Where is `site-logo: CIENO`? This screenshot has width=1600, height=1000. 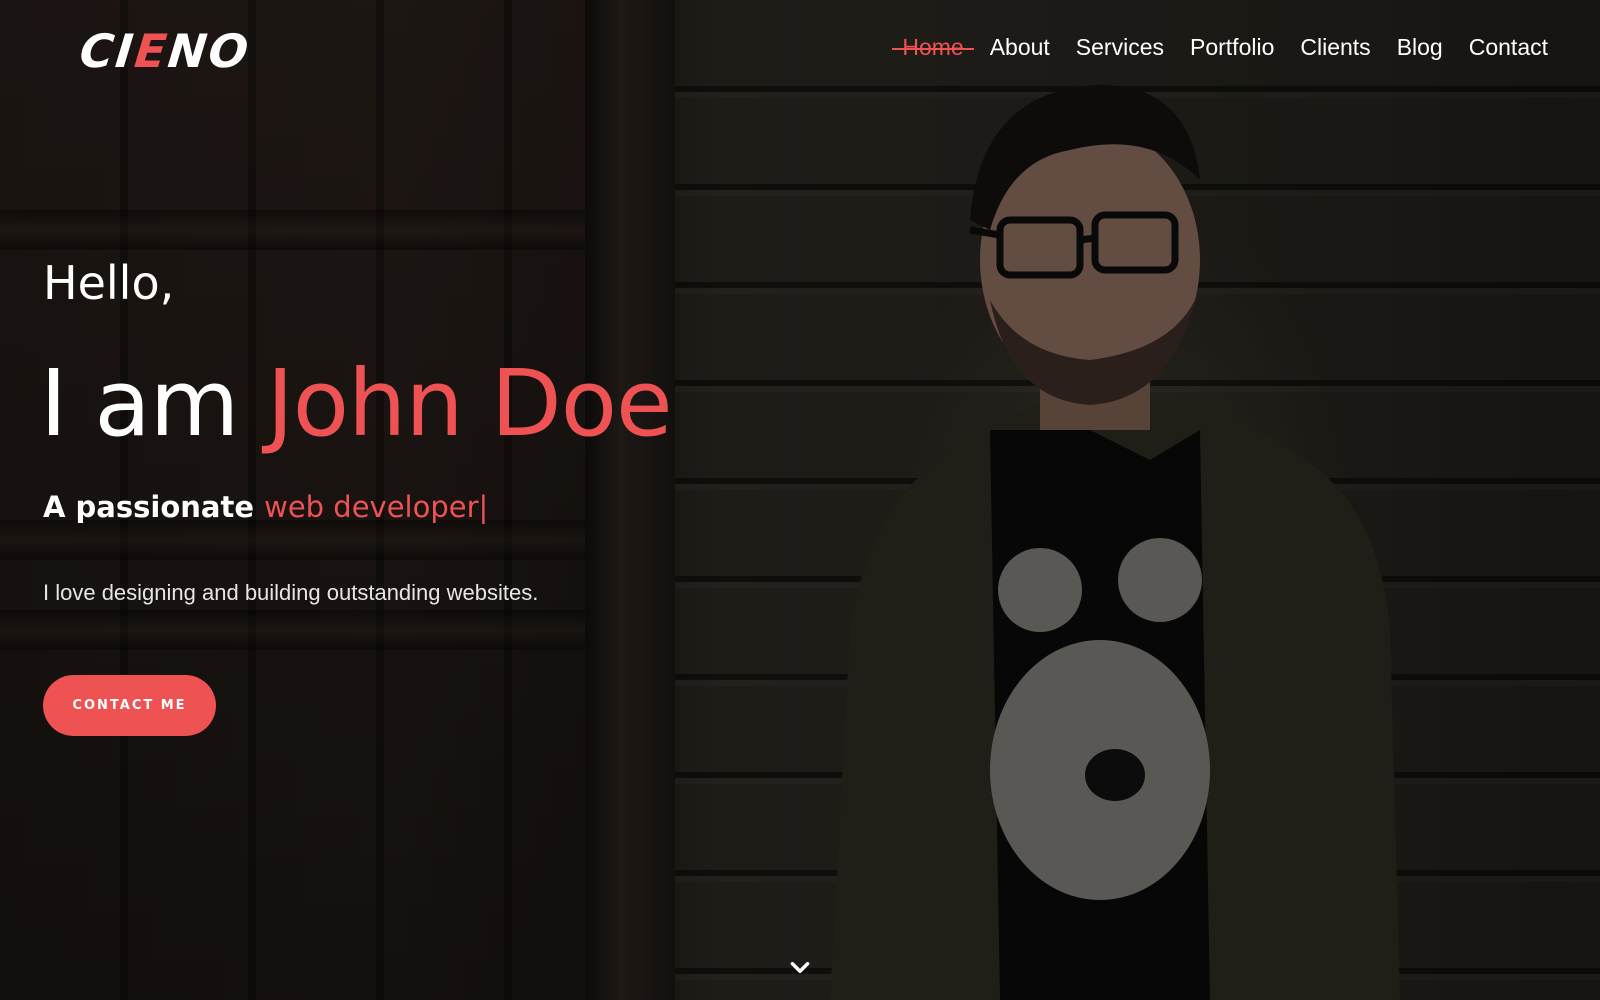 site-logo: CIENO is located at coordinates (165, 51).